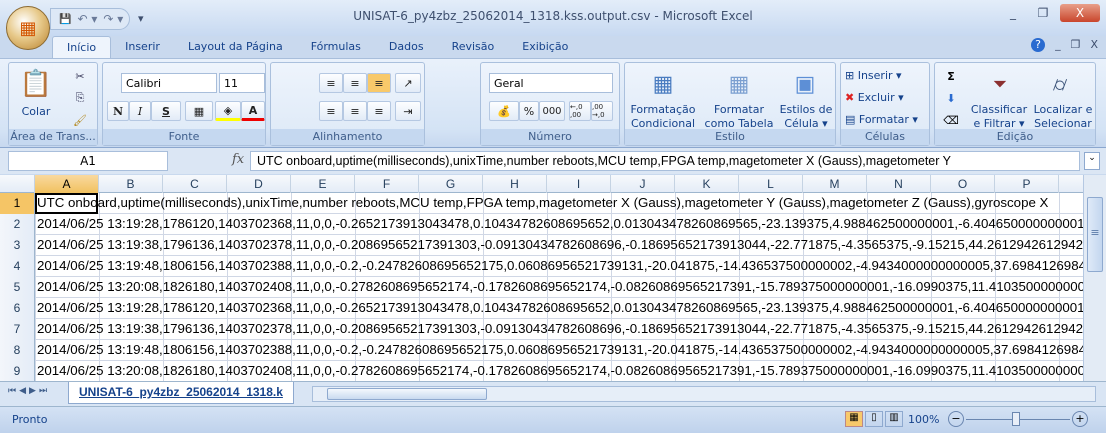 The height and width of the screenshot is (433, 1106). What do you see at coordinates (473, 47) in the screenshot?
I see `tab-revisao: Revisão` at bounding box center [473, 47].